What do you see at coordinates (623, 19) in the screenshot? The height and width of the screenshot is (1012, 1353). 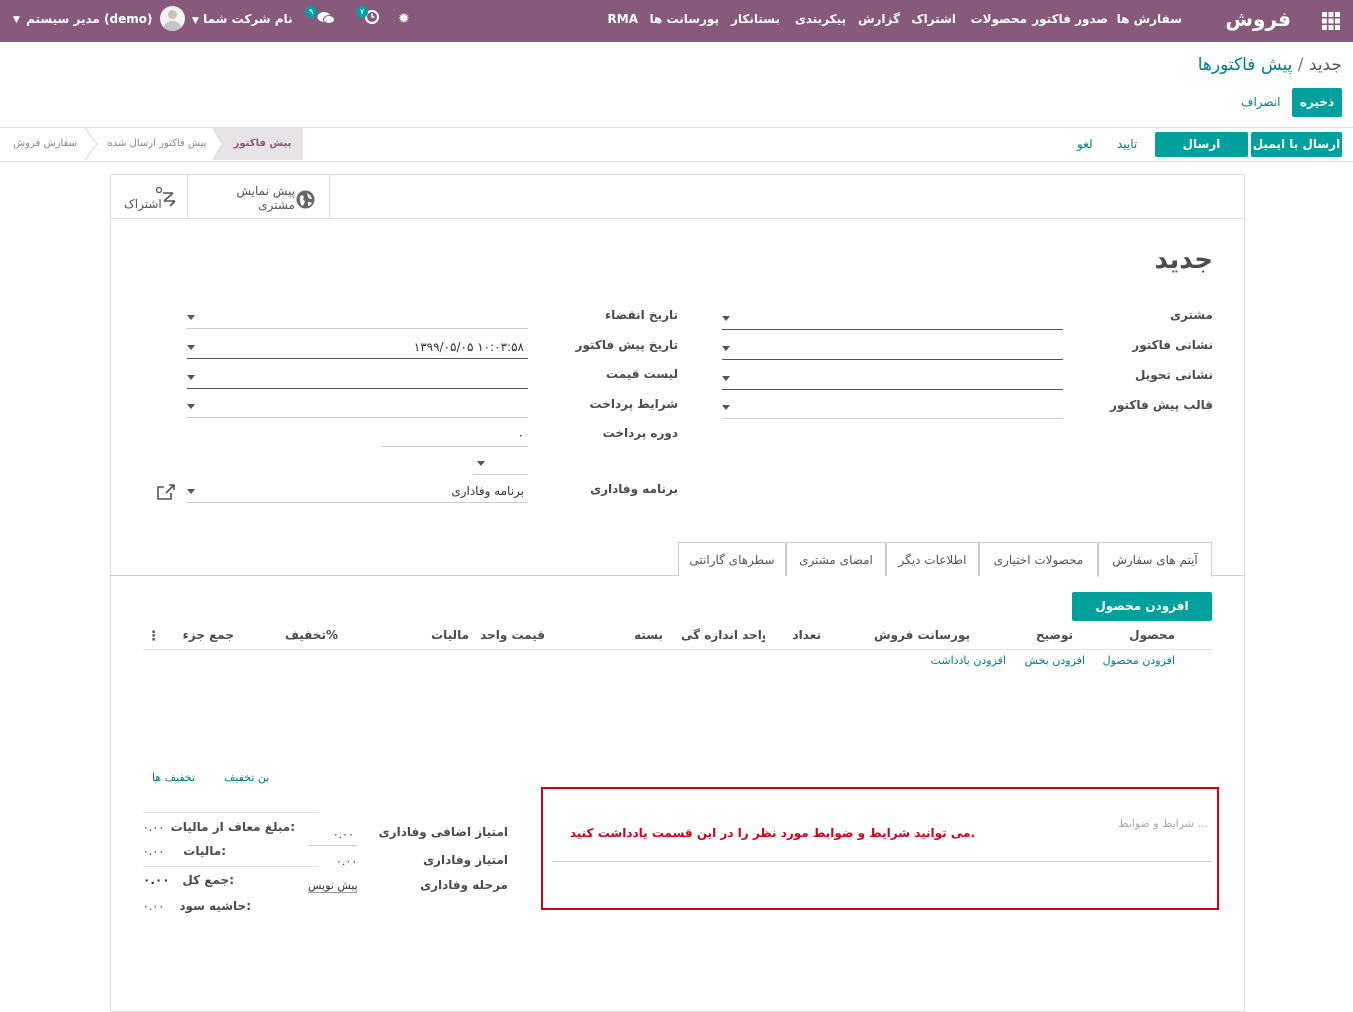 I see `menu-rma: RMA` at bounding box center [623, 19].